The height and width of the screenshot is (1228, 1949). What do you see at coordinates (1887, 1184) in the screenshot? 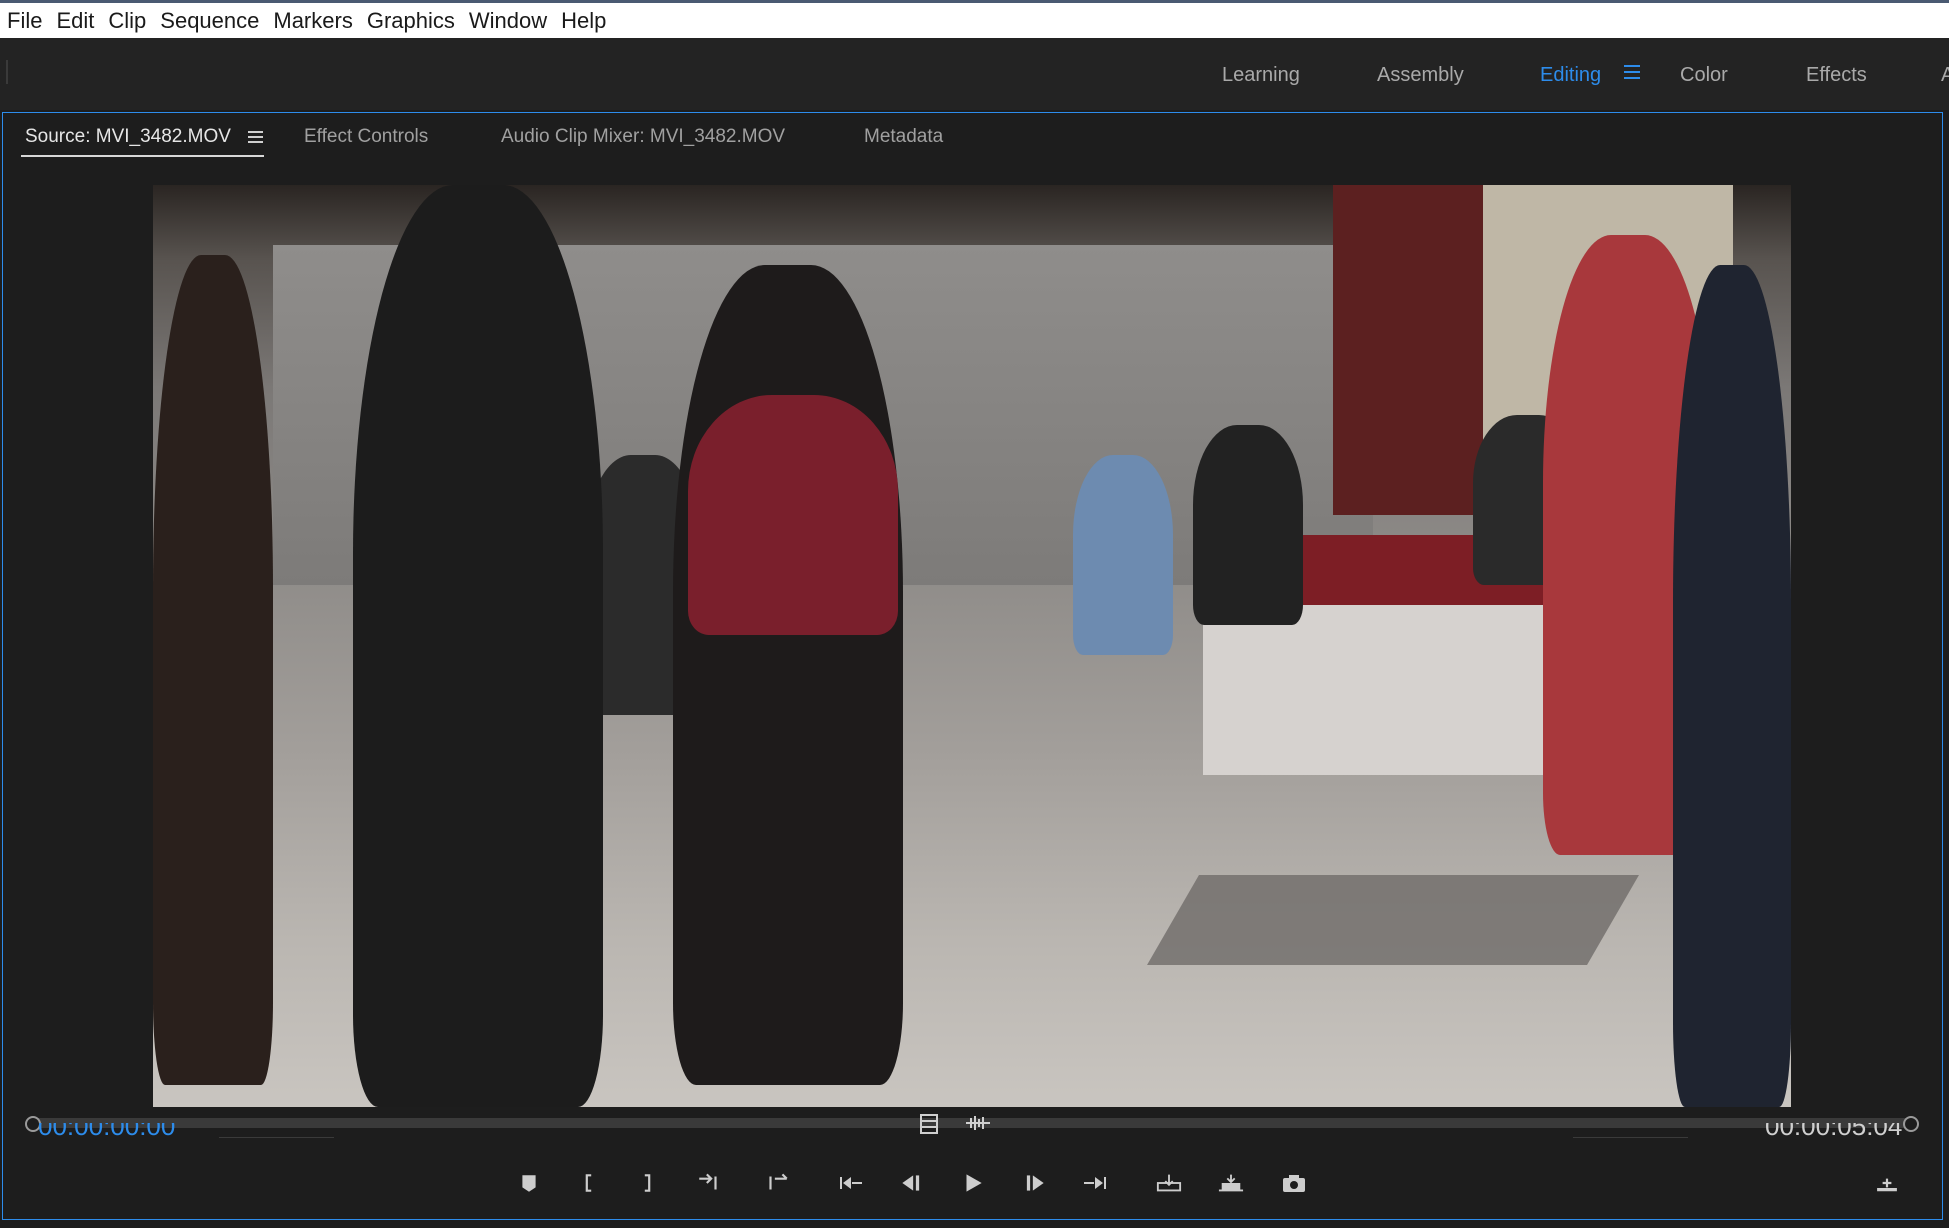
I see `button-editor-icon` at bounding box center [1887, 1184].